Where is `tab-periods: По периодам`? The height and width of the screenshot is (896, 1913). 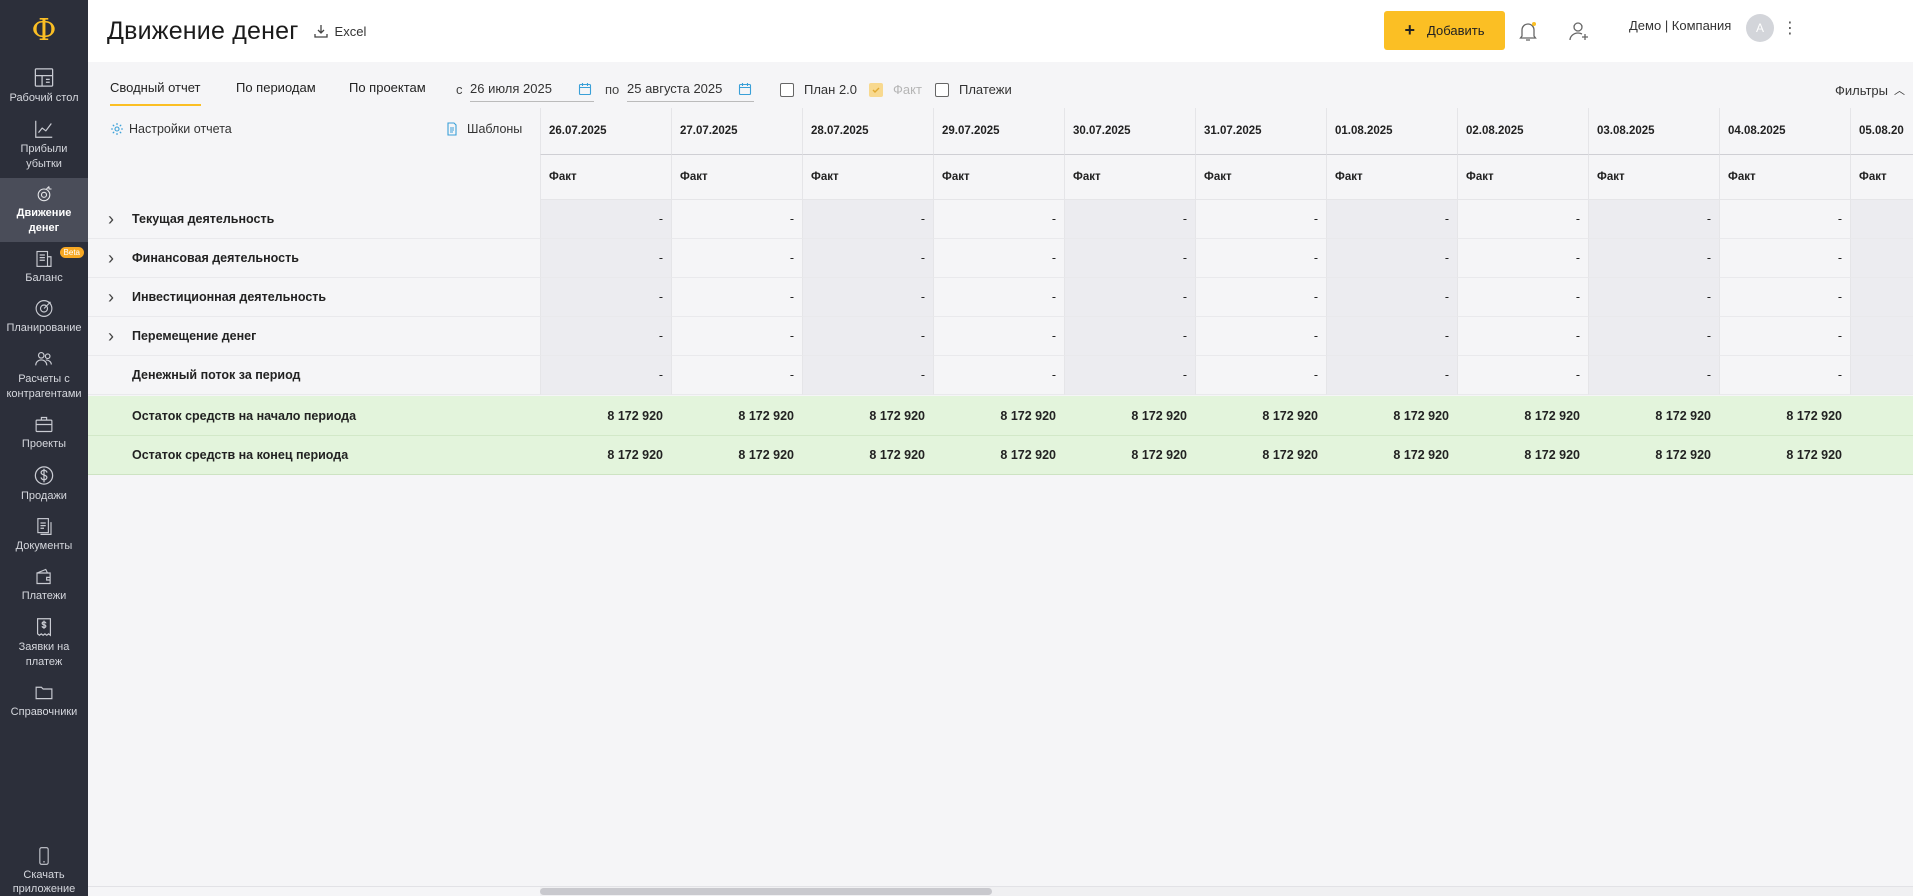
tab-periods: По периодам is located at coordinates (276, 93).